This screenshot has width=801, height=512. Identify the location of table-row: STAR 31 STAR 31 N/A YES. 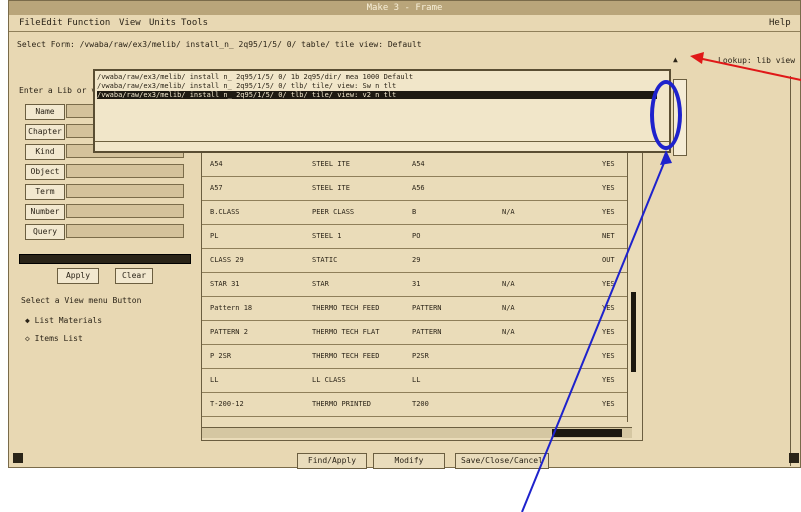
(414, 285).